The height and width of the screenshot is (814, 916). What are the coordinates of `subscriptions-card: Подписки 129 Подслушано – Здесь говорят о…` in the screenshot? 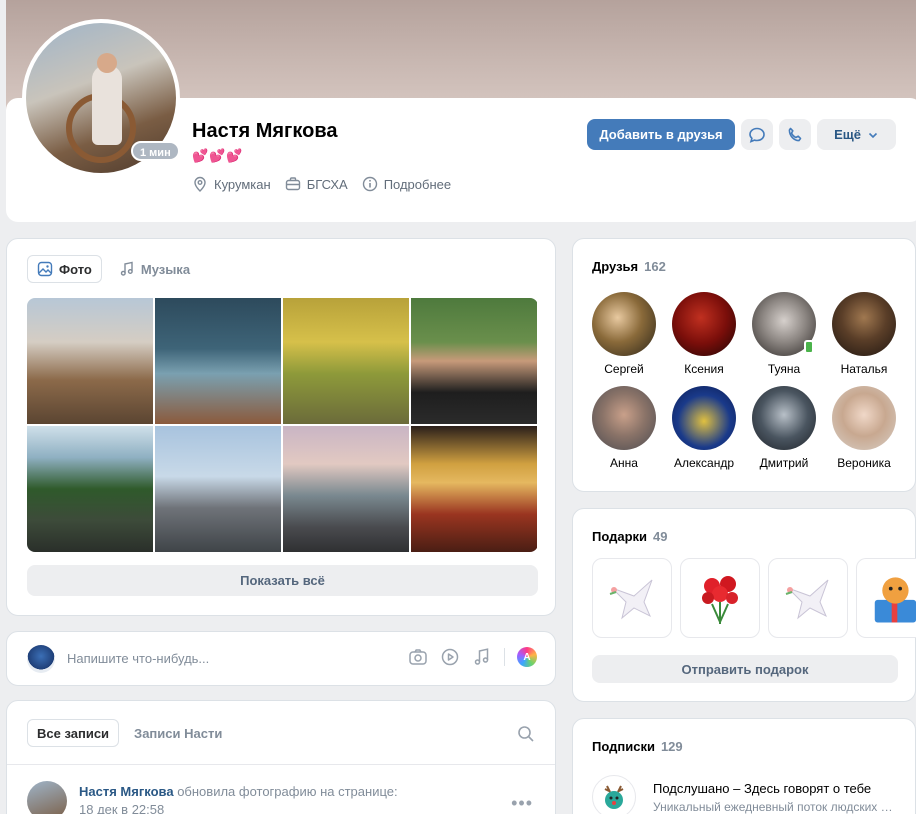 It's located at (744, 766).